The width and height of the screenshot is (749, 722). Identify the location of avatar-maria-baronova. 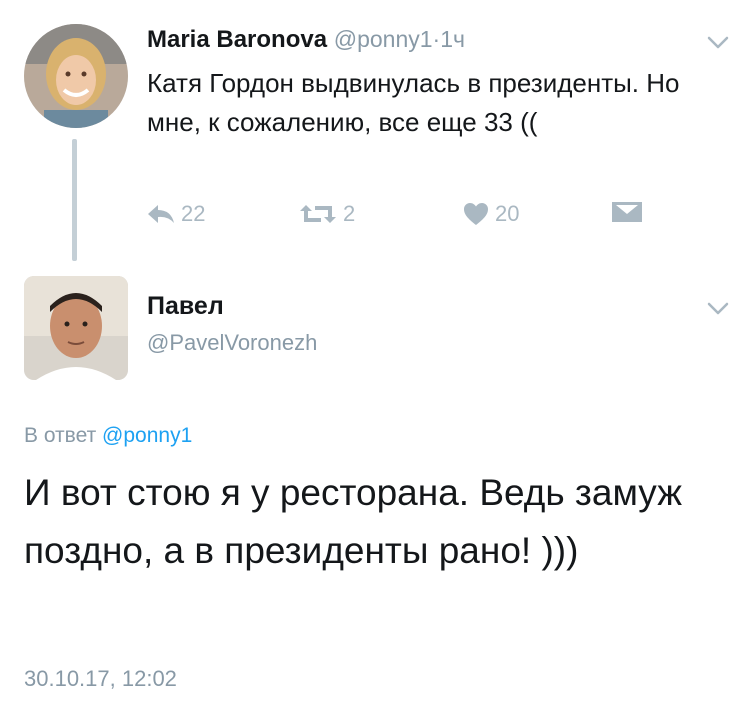
(76, 76).